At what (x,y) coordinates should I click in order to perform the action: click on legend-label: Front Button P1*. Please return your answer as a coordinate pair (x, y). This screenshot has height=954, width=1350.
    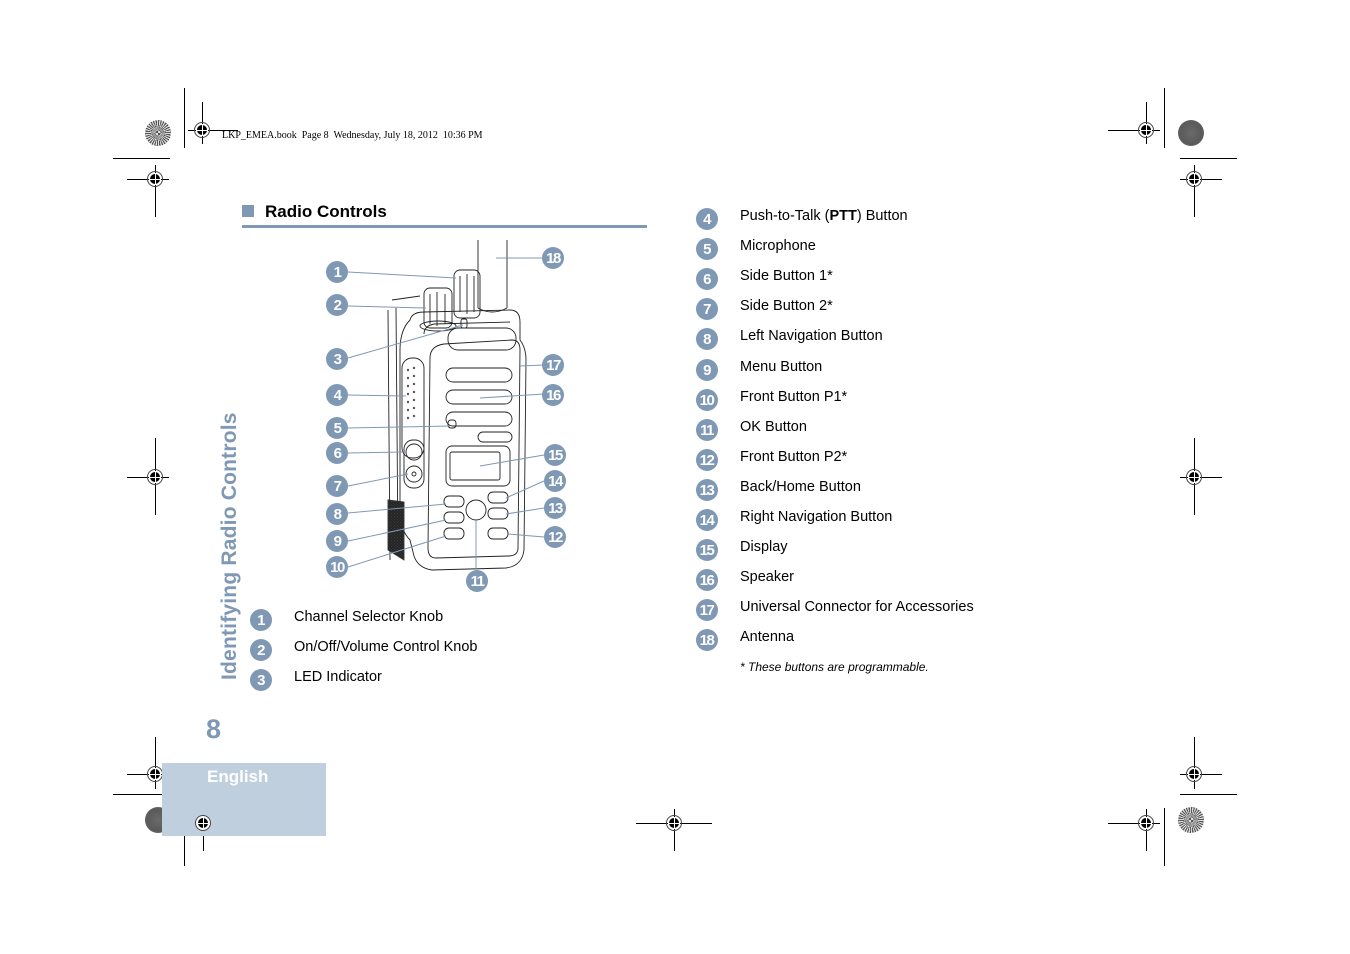
    Looking at the image, I should click on (794, 397).